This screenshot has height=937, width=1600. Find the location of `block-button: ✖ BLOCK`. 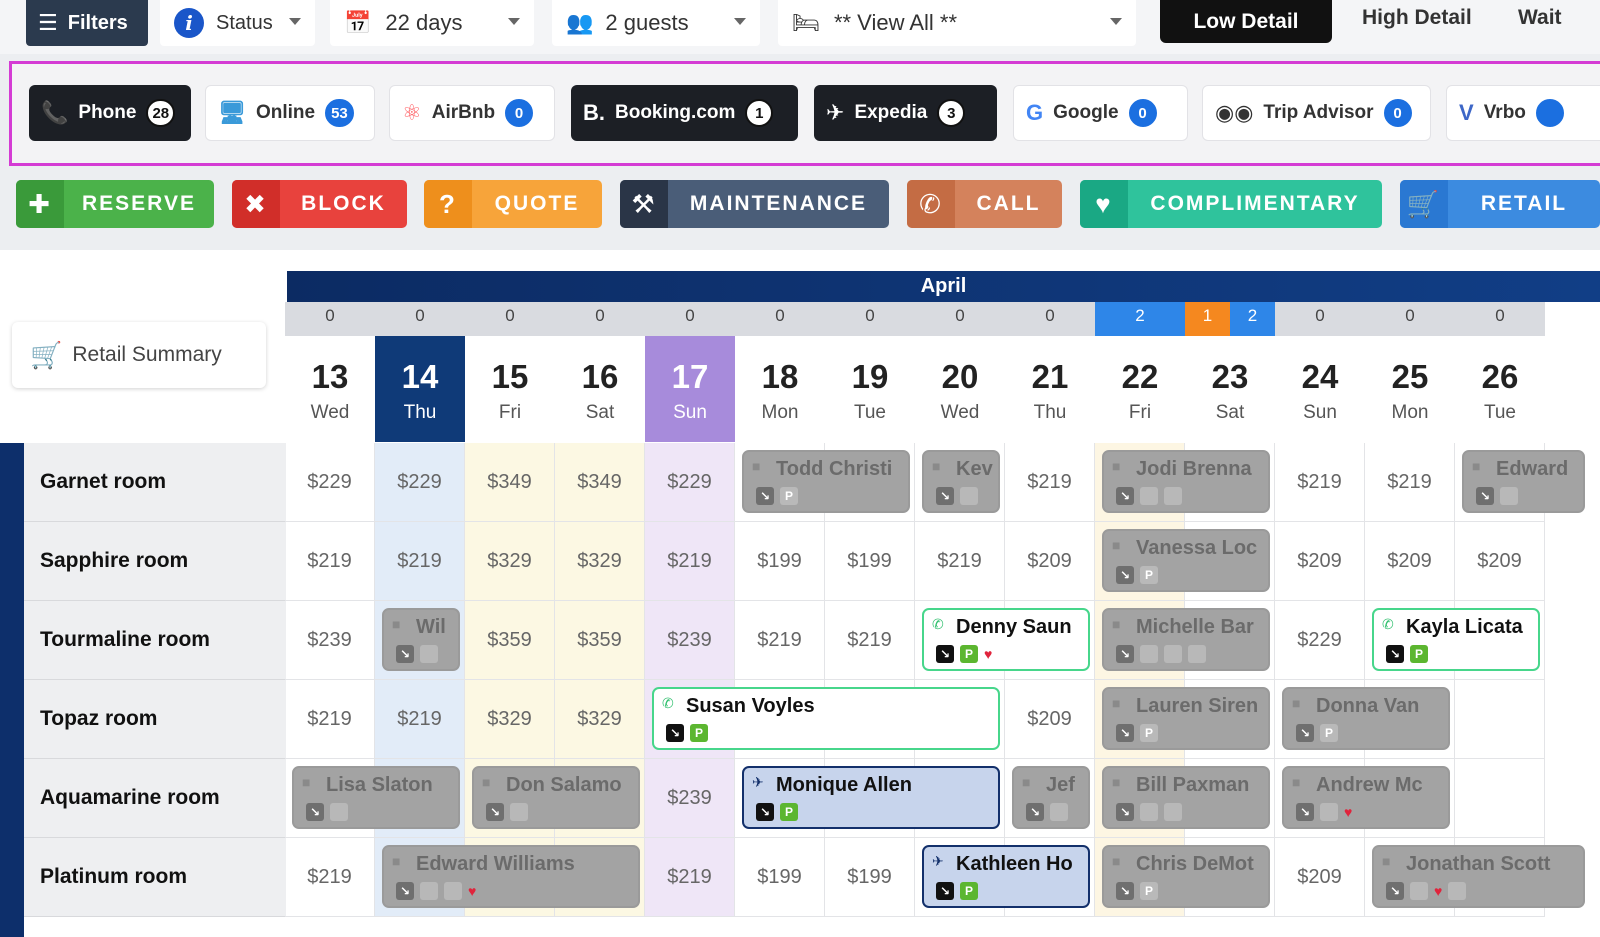

block-button: ✖ BLOCK is located at coordinates (319, 204).